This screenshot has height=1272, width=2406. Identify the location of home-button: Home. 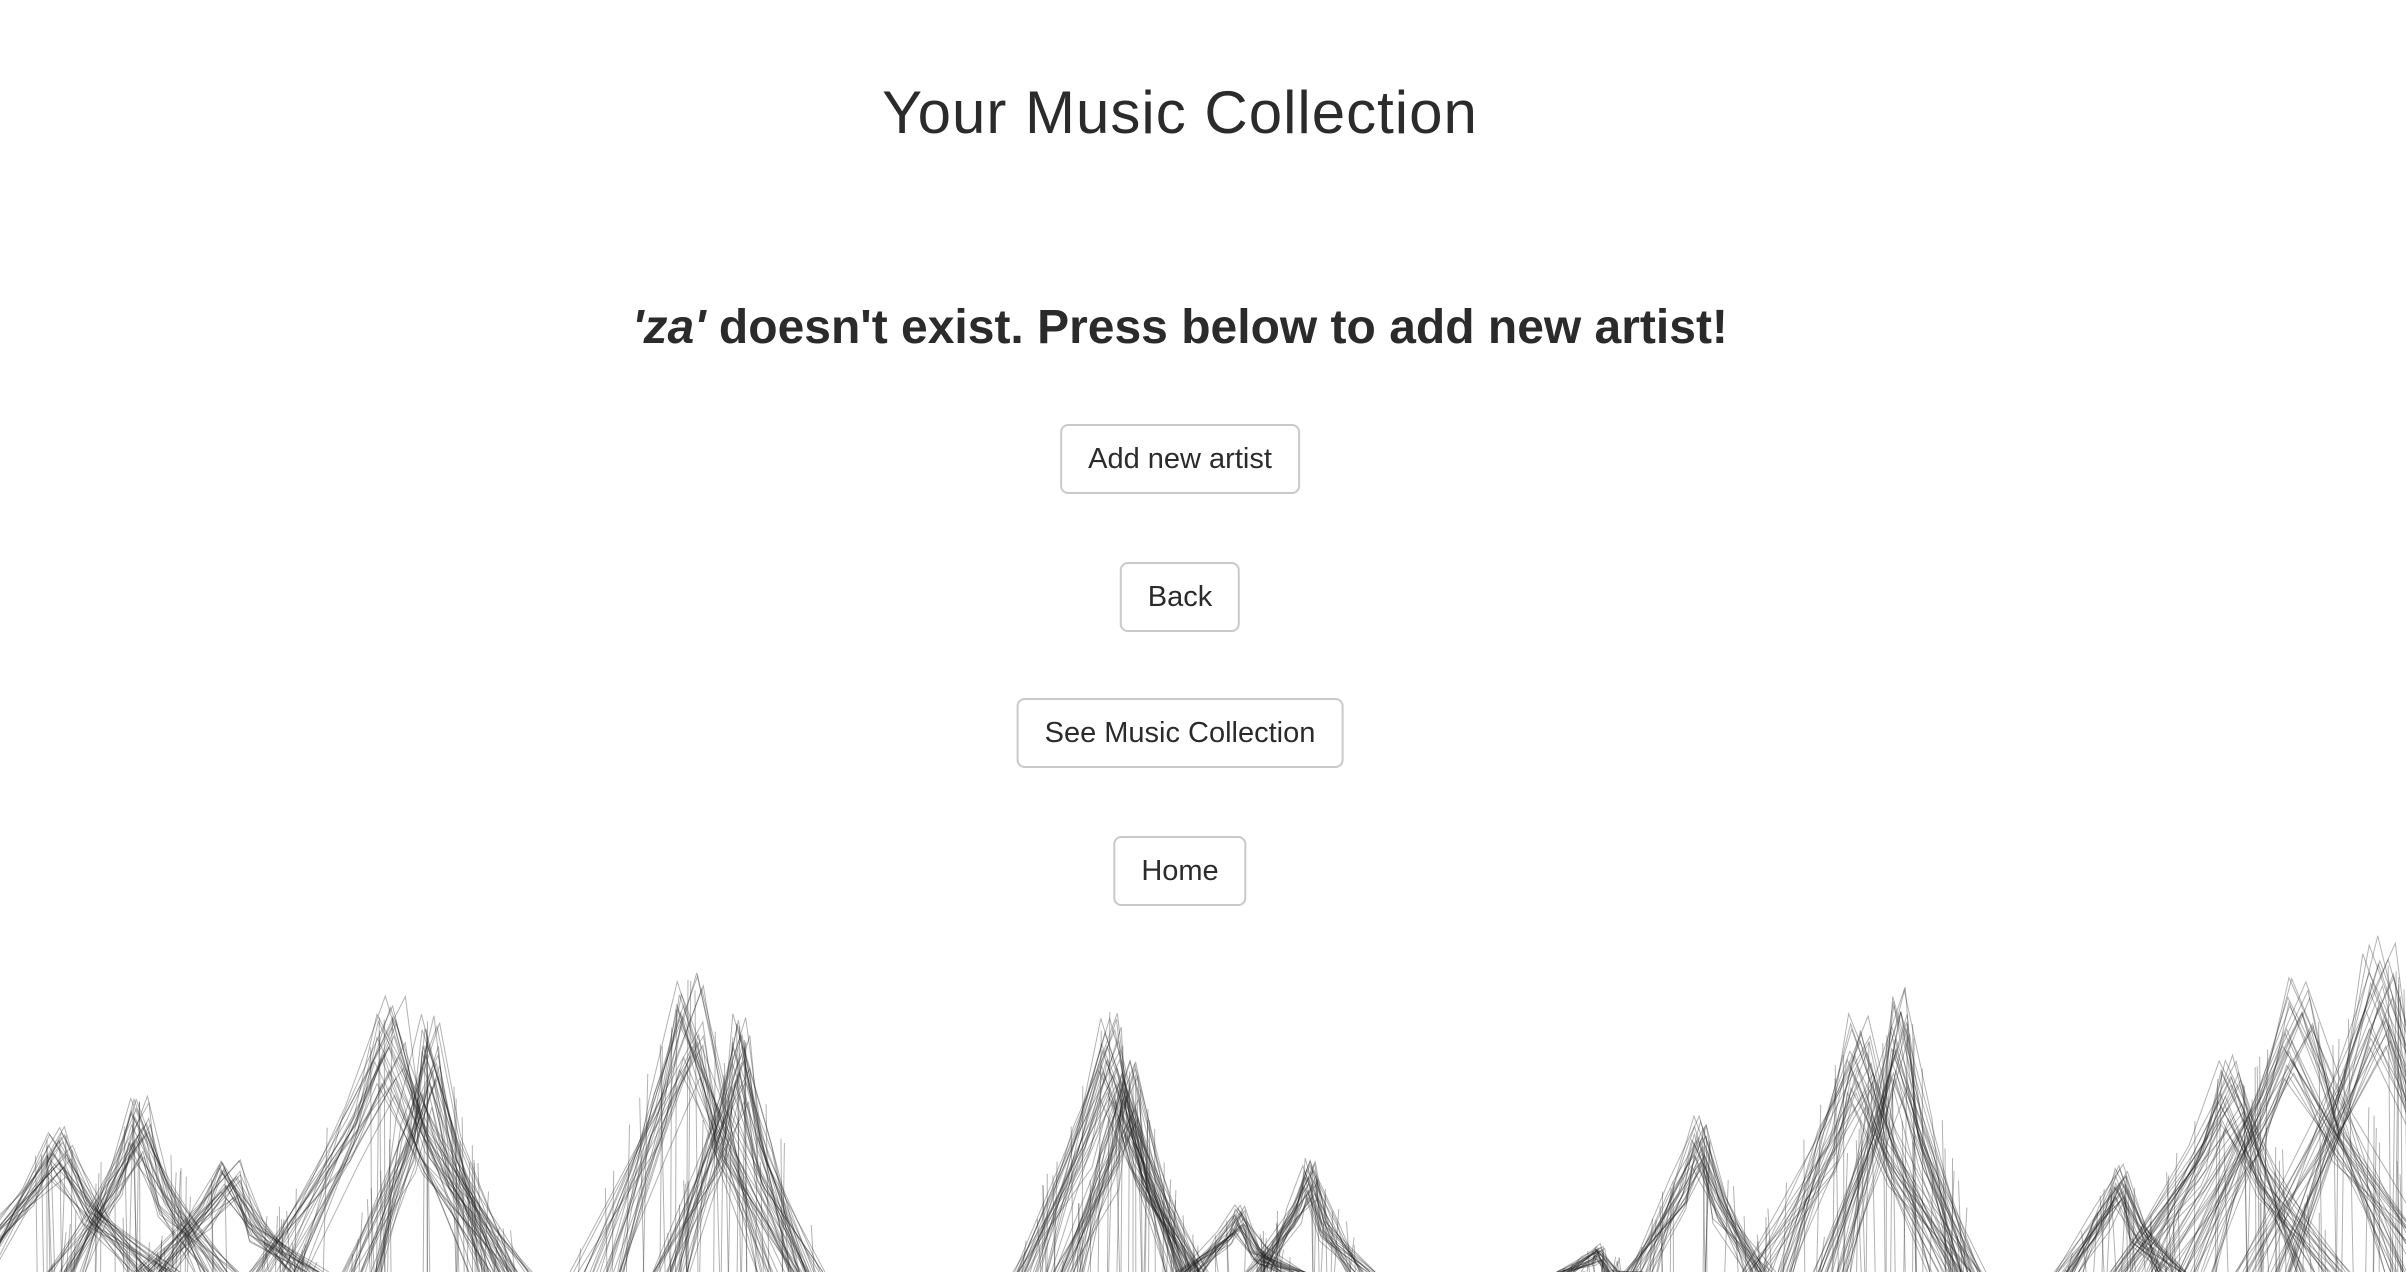
(1180, 871).